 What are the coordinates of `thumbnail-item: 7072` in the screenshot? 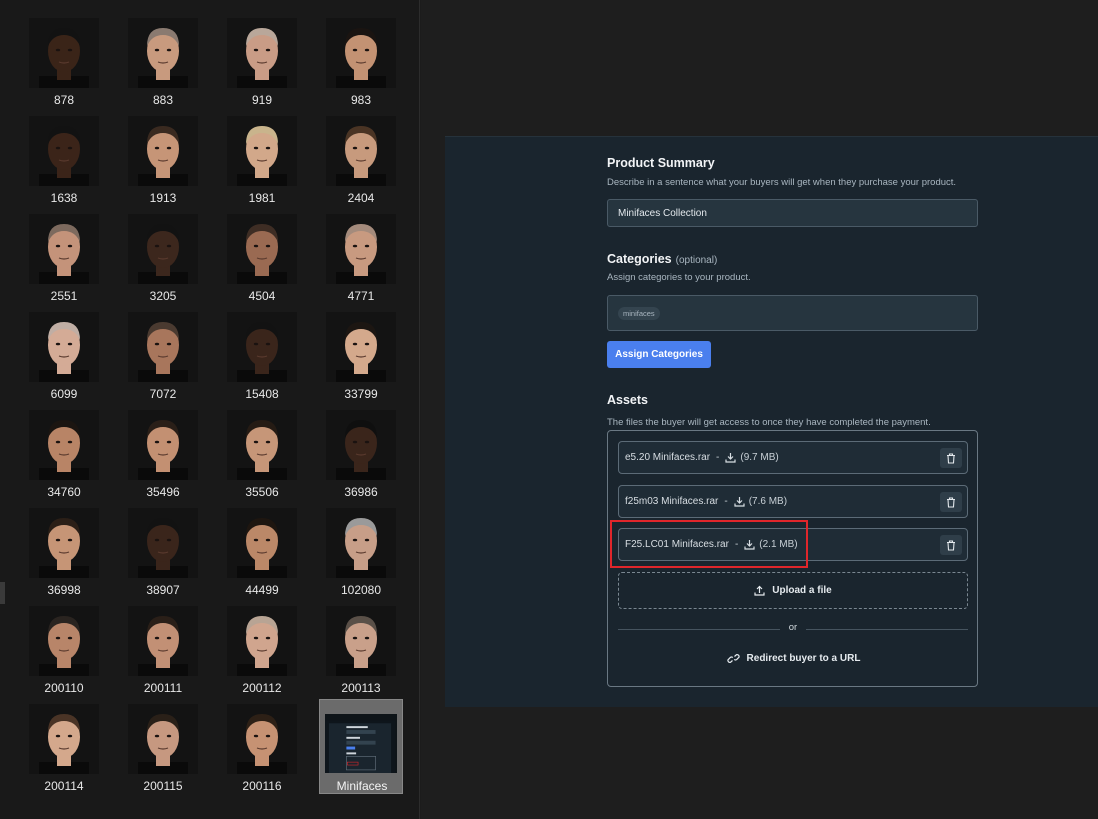 It's located at (163, 356).